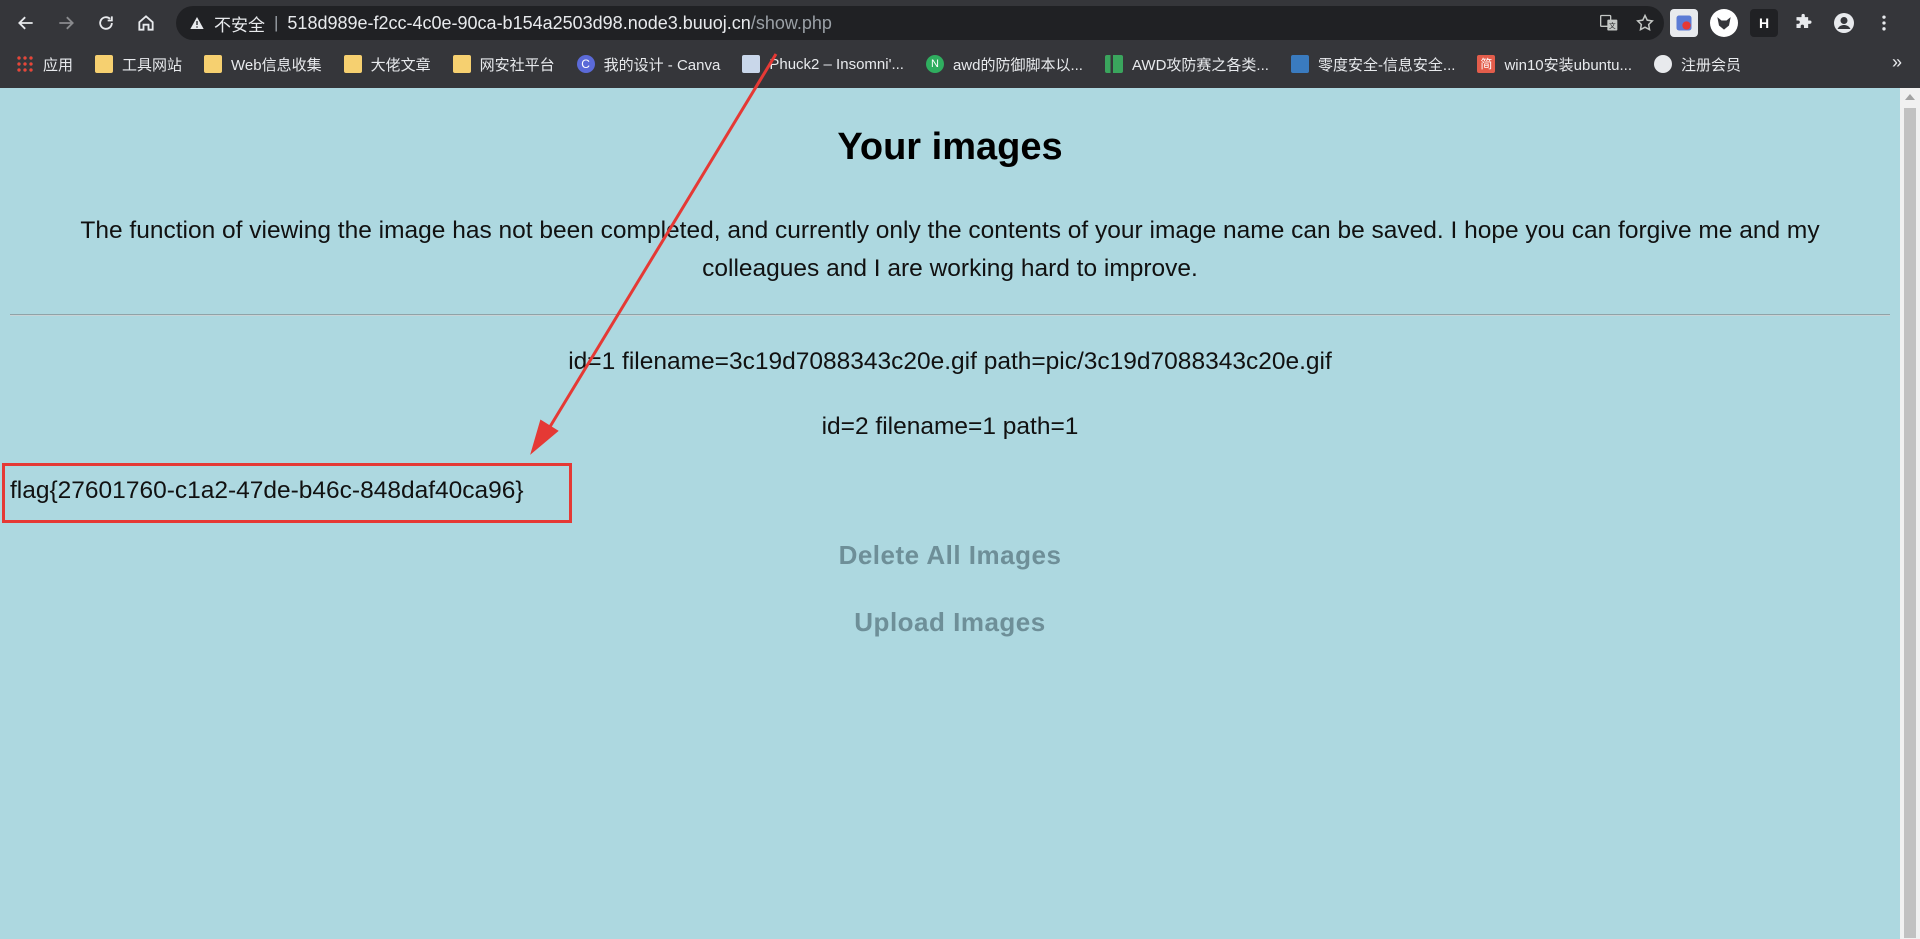  Describe the element at coordinates (1486, 64) in the screenshot. I see `jianshu-icon: 简` at that location.